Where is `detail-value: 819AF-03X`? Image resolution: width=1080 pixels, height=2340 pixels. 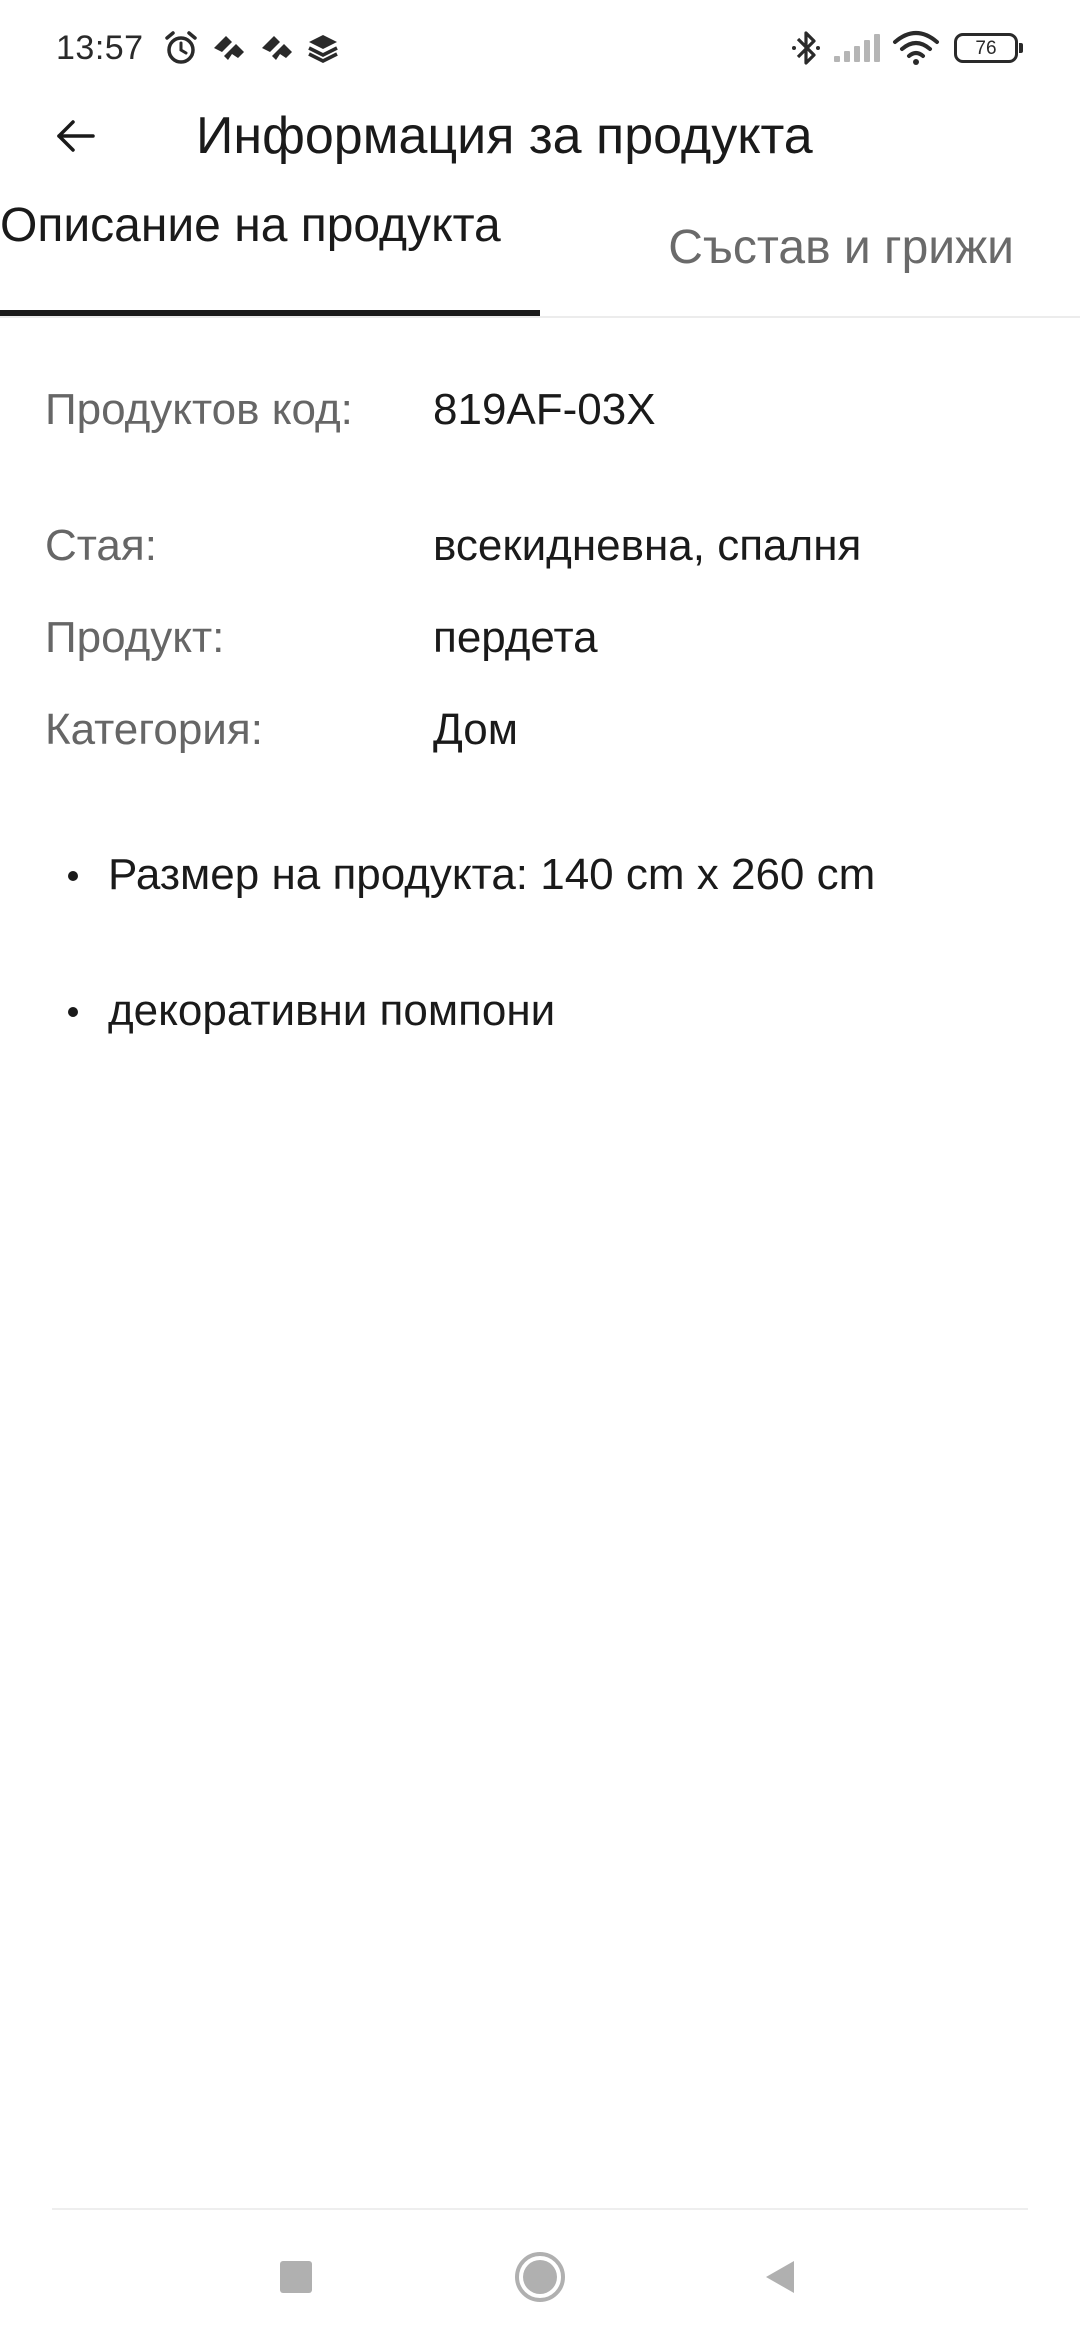 detail-value: 819AF-03X is located at coordinates (544, 409).